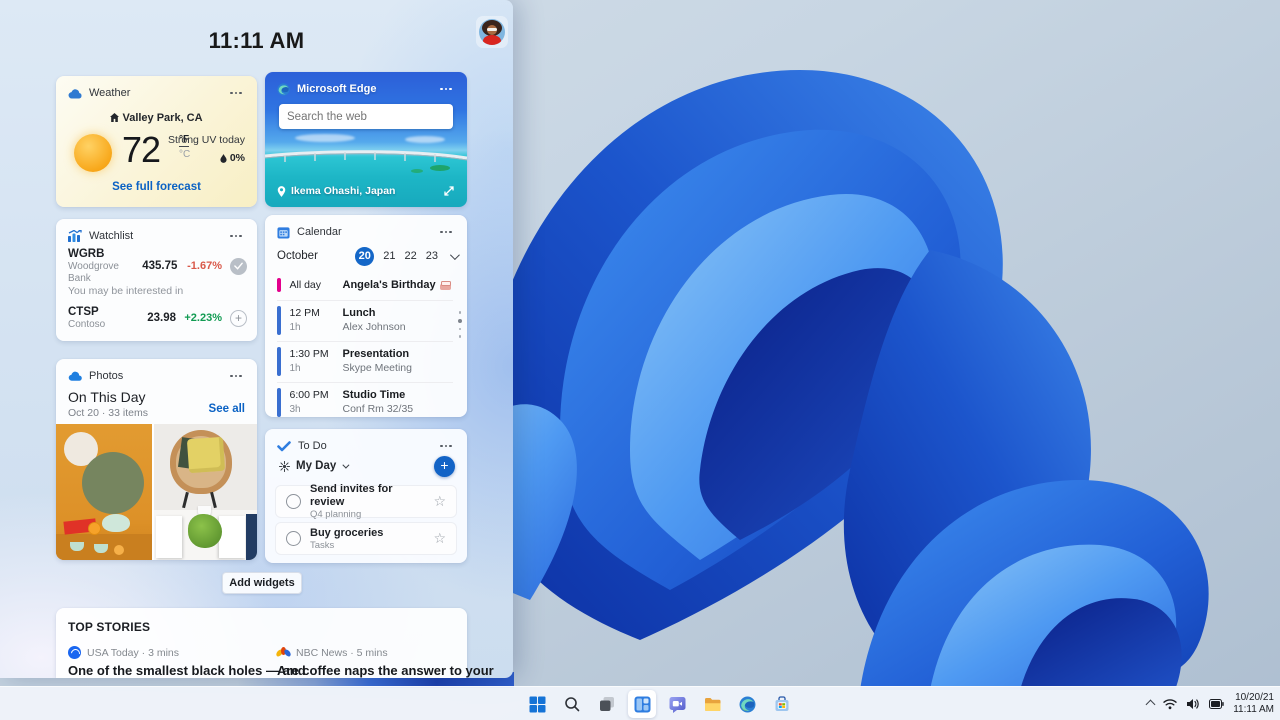 The image size is (1280, 720). What do you see at coordinates (432, 256) in the screenshot?
I see `calendar-date: 23` at bounding box center [432, 256].